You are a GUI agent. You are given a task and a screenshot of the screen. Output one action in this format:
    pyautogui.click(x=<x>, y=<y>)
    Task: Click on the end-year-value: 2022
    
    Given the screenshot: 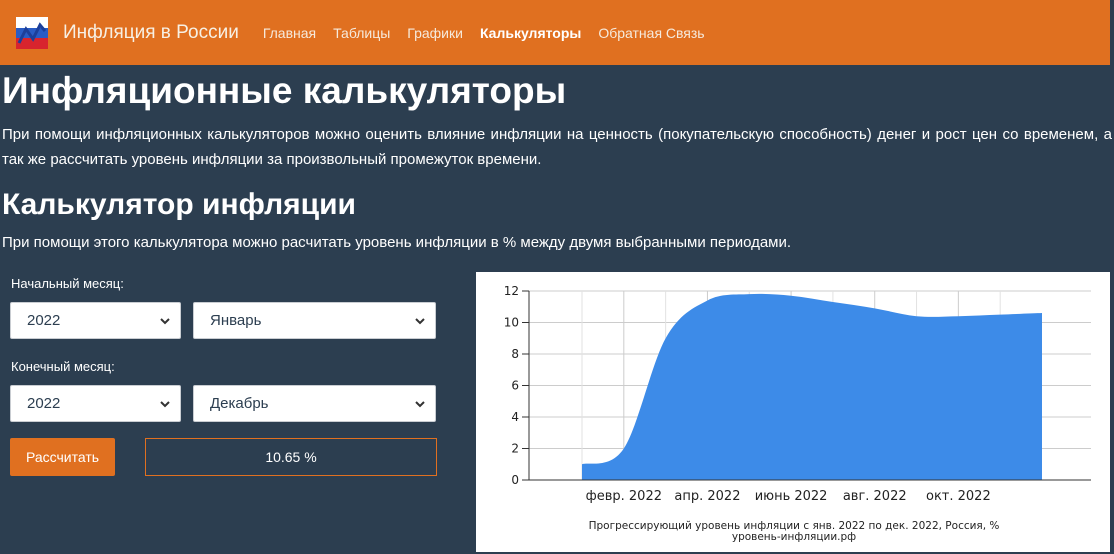 What is the action you would take?
    pyautogui.click(x=44, y=403)
    